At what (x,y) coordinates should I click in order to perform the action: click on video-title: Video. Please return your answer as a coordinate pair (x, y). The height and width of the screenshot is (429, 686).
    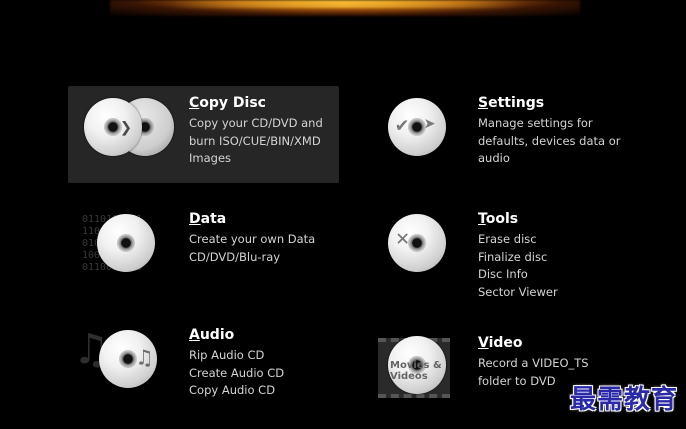
    Looking at the image, I should click on (500, 343).